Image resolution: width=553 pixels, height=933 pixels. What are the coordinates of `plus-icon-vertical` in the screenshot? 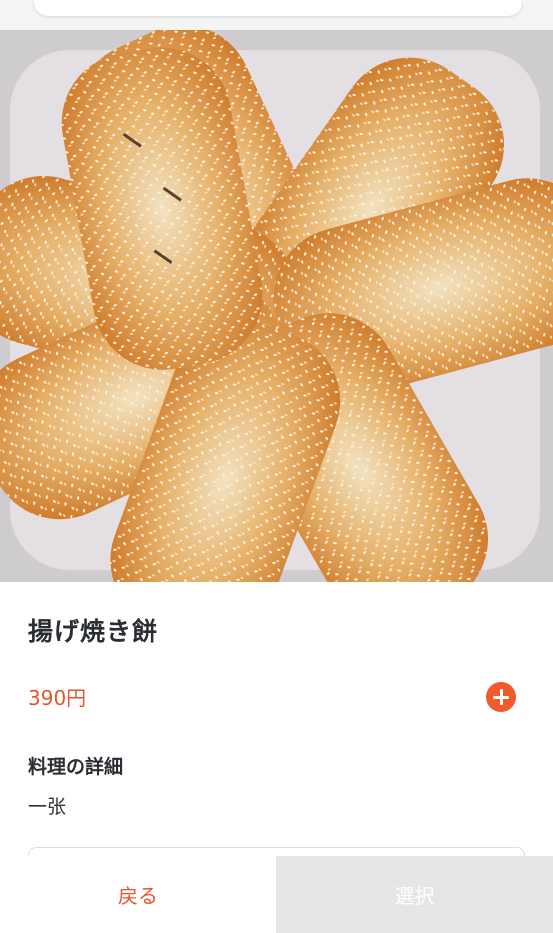 It's located at (501, 697).